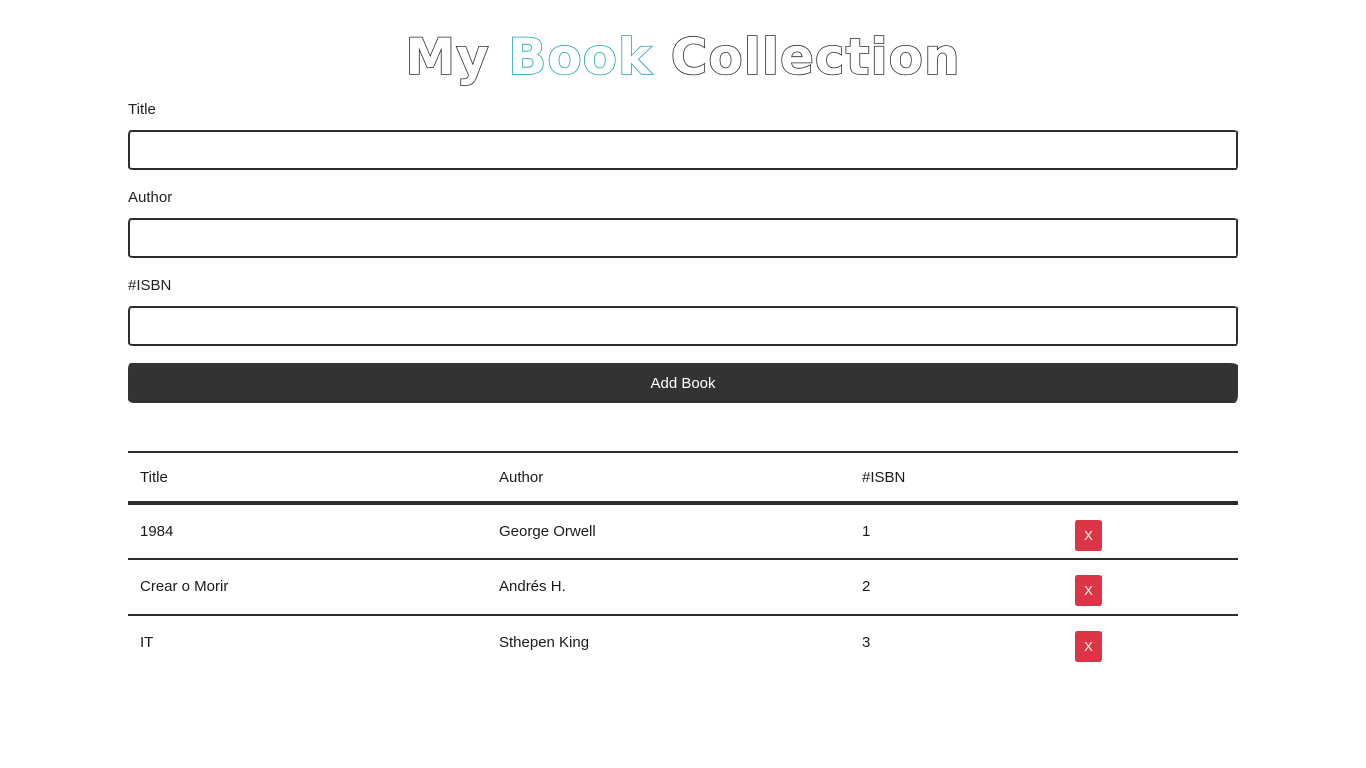  What do you see at coordinates (544, 642) in the screenshot?
I see `cell-author: Sthepen King` at bounding box center [544, 642].